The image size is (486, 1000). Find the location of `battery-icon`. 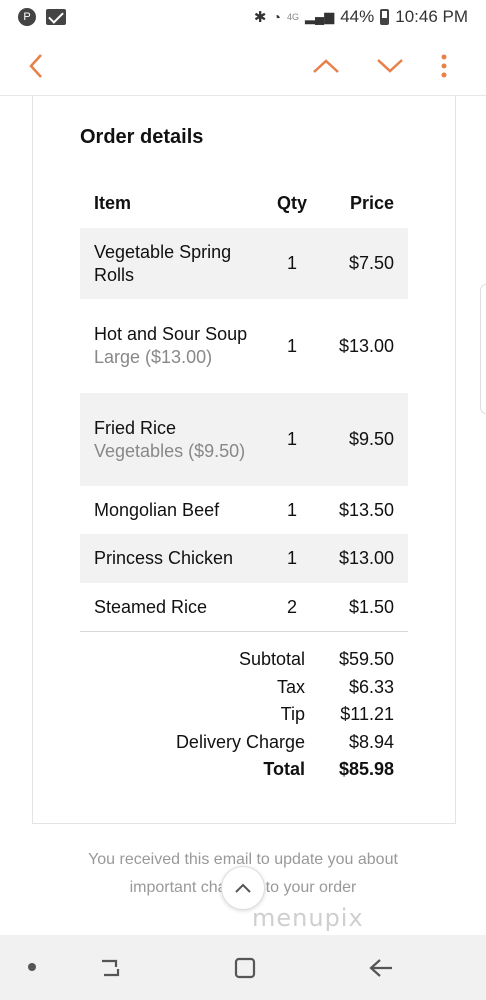

battery-icon is located at coordinates (385, 17).